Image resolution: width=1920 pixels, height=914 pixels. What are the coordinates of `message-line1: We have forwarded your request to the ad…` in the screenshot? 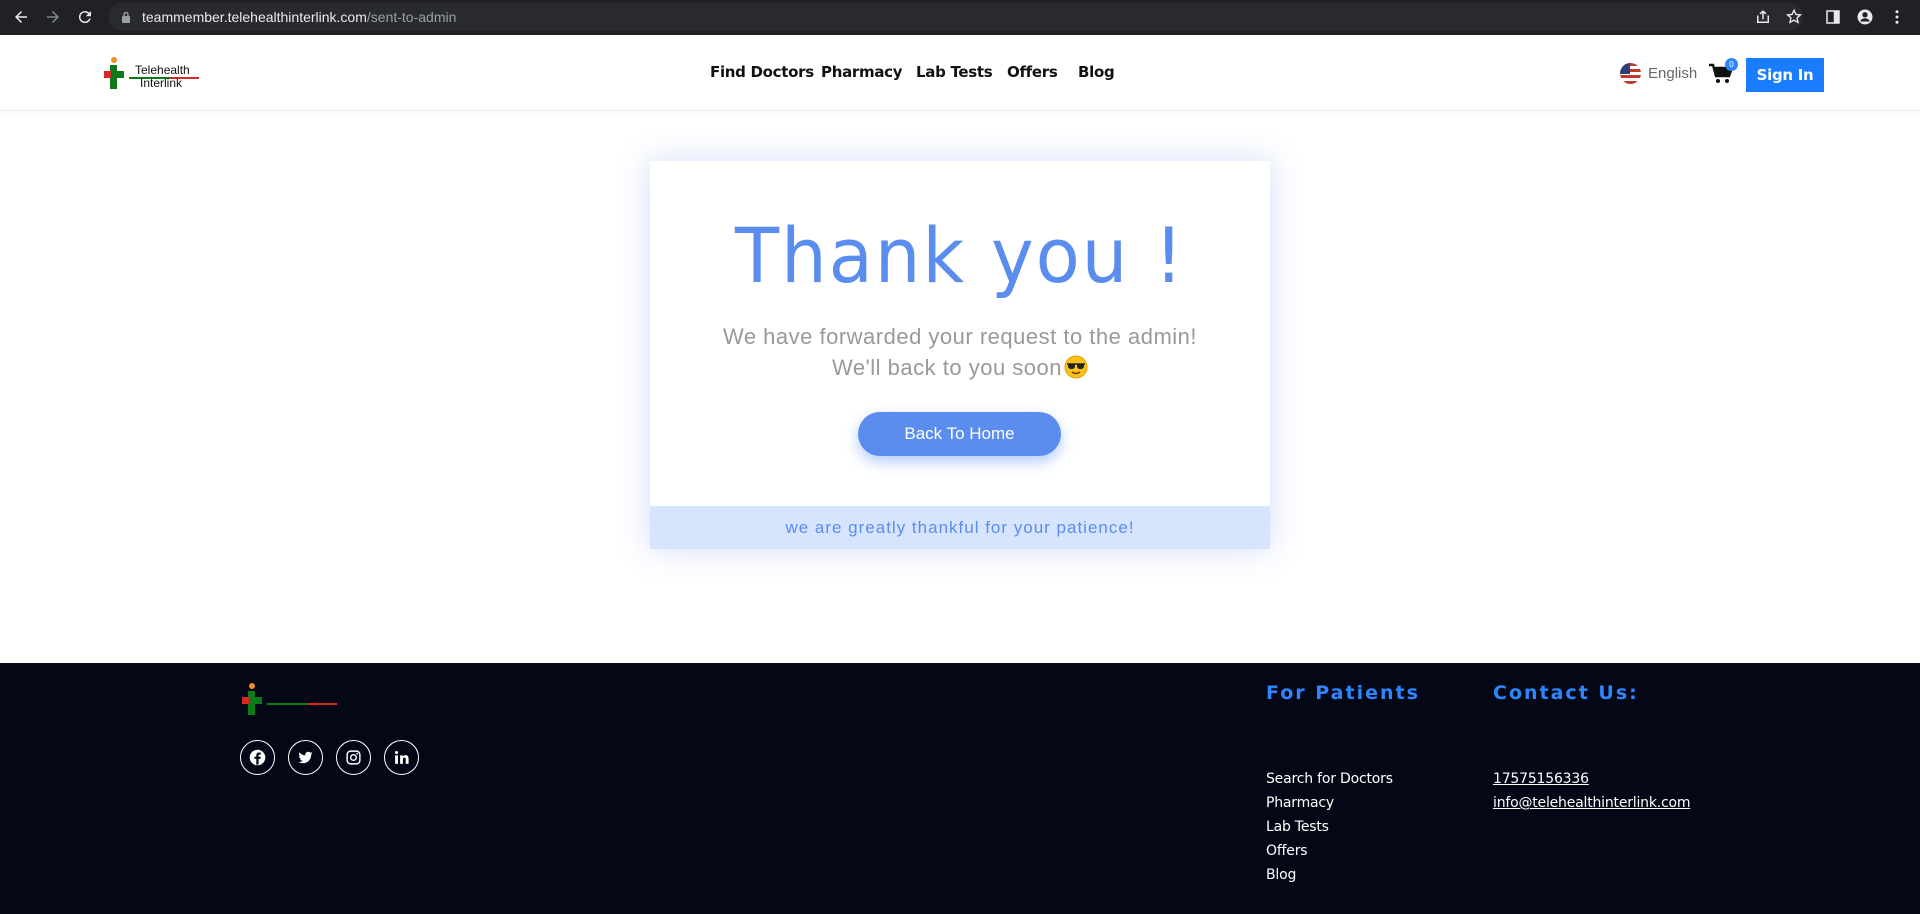 It's located at (960, 336).